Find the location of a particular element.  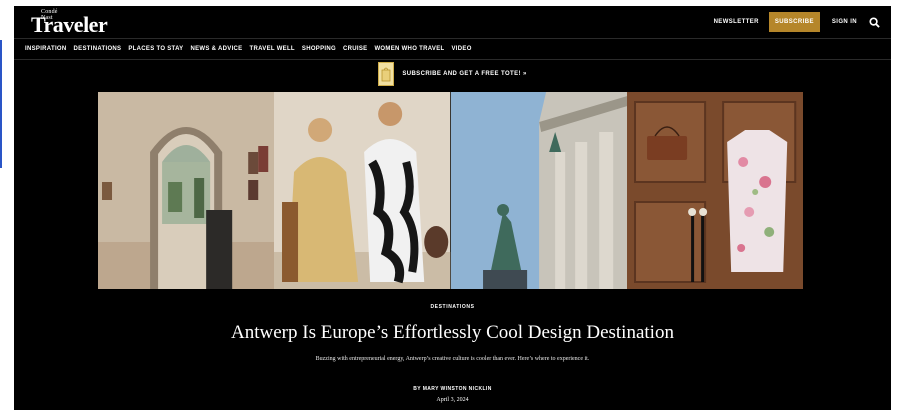

nav-item-destinations: DESTINATIONS is located at coordinates (98, 49).